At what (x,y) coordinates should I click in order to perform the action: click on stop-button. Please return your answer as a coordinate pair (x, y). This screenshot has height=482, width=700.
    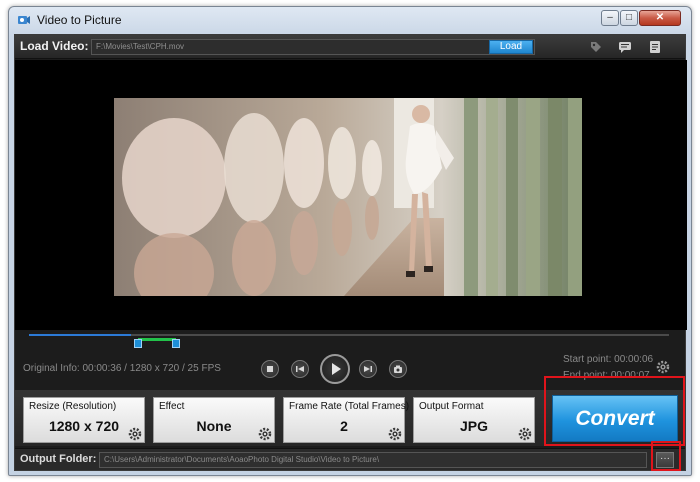
    Looking at the image, I should click on (270, 369).